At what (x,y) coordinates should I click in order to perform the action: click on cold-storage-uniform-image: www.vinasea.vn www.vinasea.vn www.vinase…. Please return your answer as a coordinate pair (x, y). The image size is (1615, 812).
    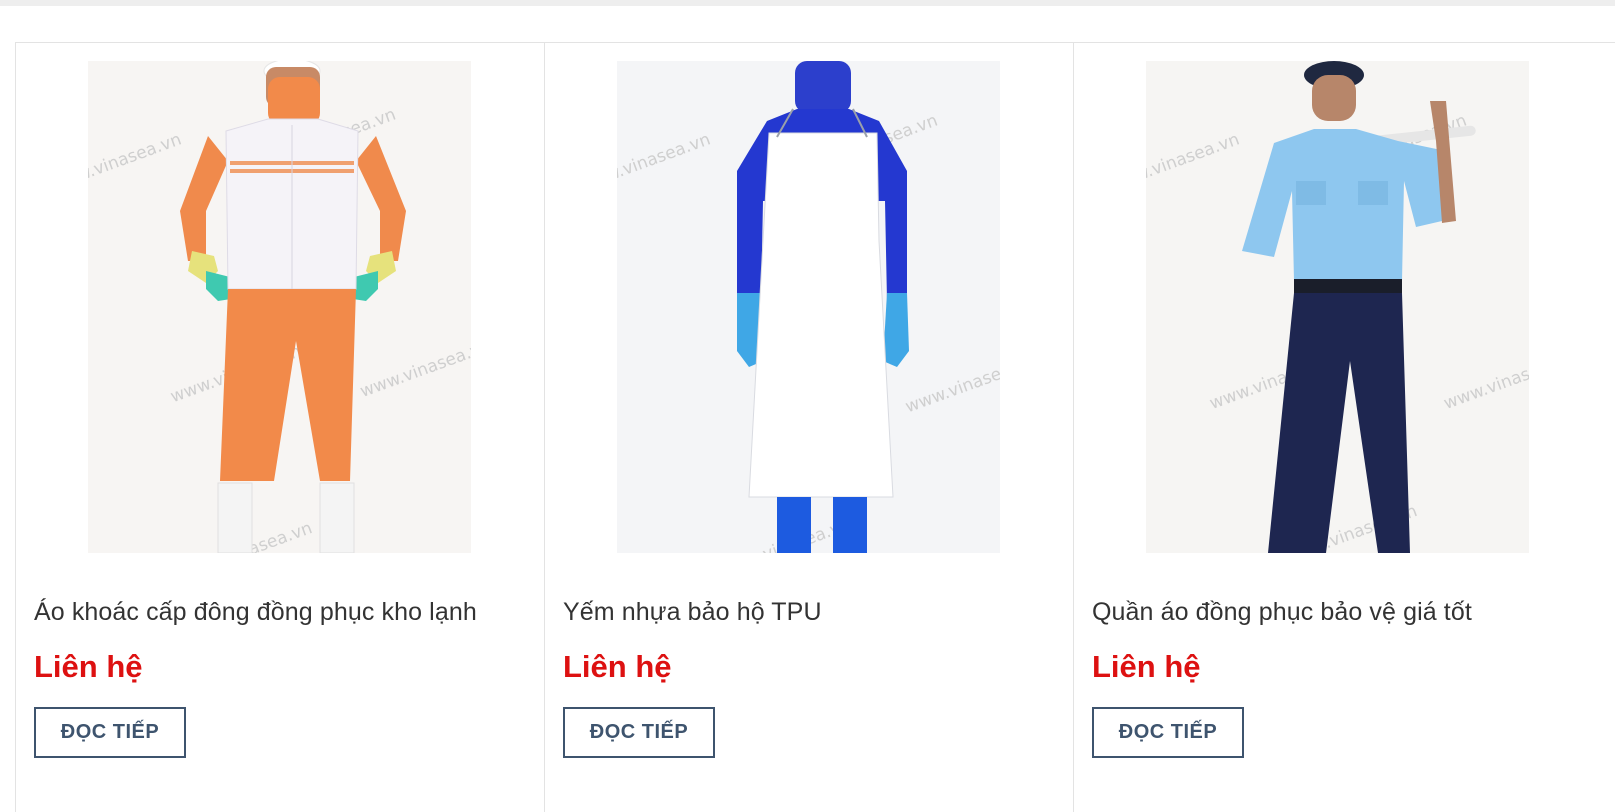
    Looking at the image, I should click on (279, 307).